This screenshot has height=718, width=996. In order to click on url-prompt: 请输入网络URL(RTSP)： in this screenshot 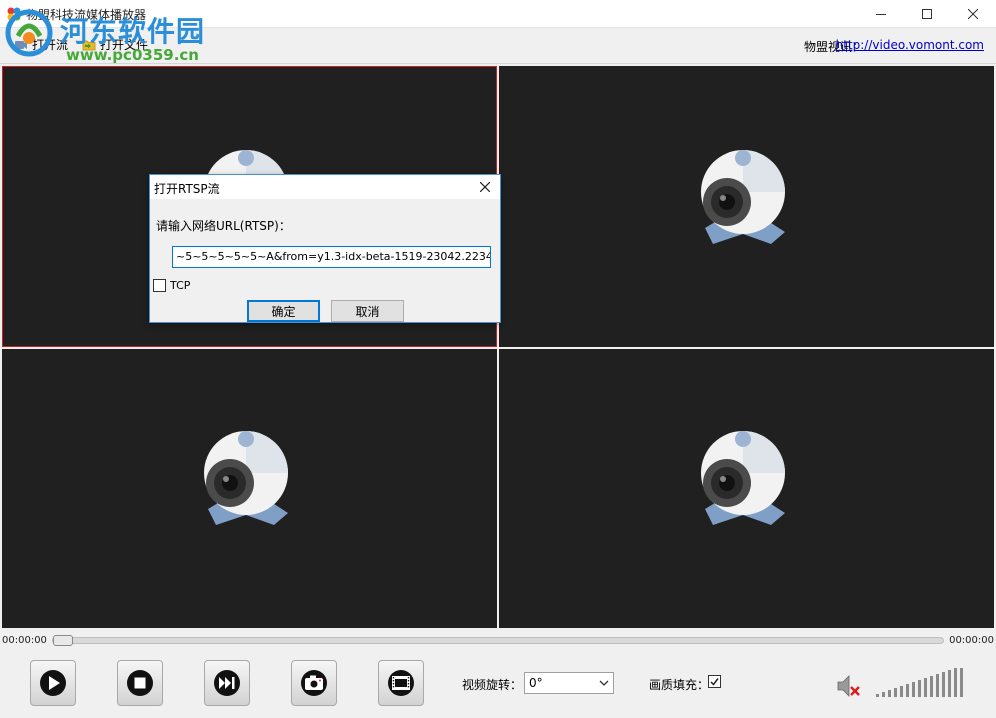, I will do `click(223, 226)`.